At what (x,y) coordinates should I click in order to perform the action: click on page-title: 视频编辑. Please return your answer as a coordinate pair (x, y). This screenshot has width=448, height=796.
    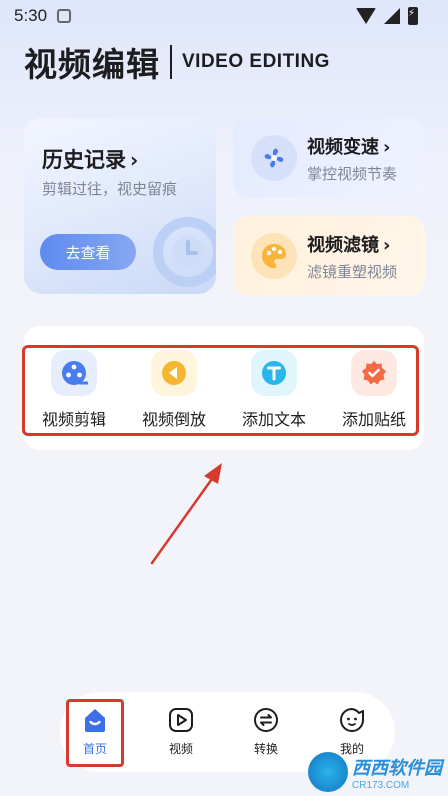
    Looking at the image, I should click on (92, 64).